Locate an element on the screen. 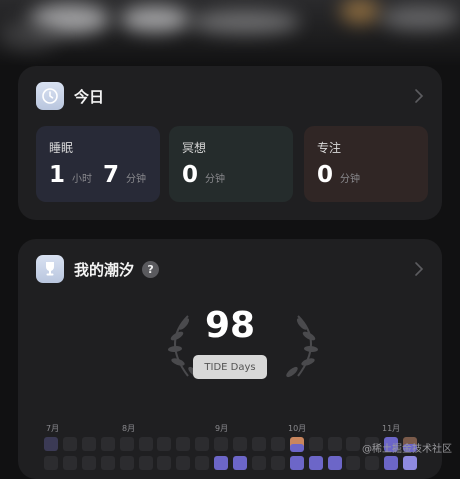 This screenshot has height=479, width=460. tide-title: 我的潮汐 is located at coordinates (104, 269).